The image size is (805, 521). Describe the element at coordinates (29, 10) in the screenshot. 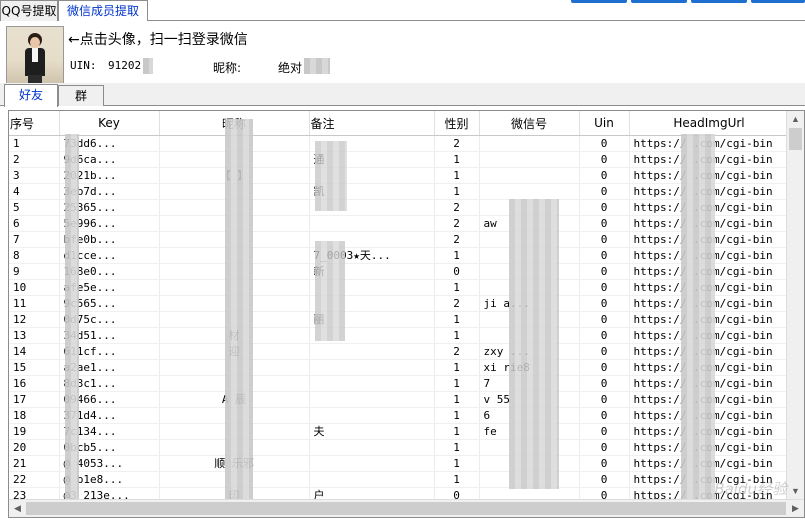

I see `tab-qq-extract: QQ号提取` at that location.